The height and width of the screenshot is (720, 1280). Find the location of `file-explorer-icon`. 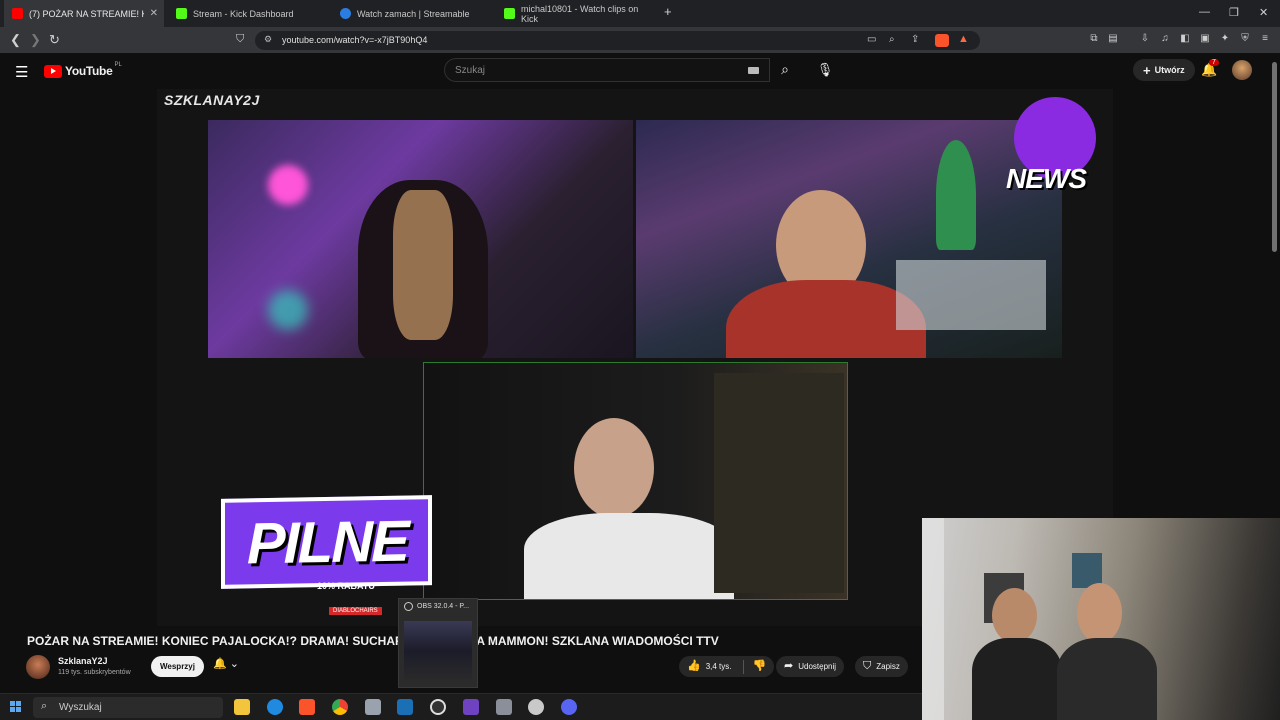

file-explorer-icon is located at coordinates (242, 707).